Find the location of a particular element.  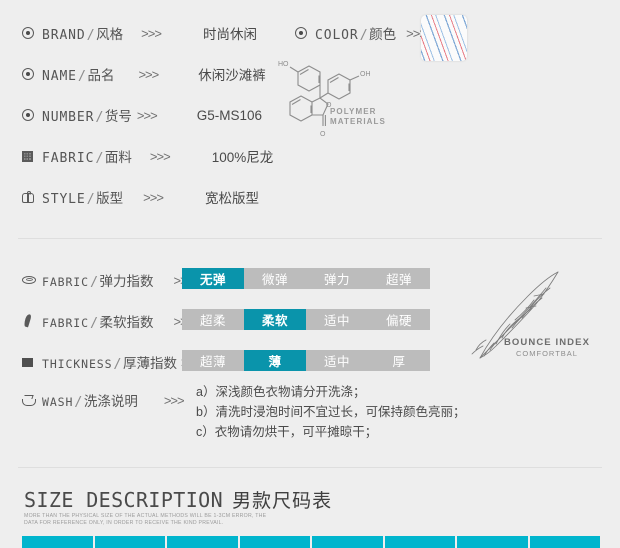

index-label-wash: WASH/洗涤说明 is located at coordinates (90, 402).